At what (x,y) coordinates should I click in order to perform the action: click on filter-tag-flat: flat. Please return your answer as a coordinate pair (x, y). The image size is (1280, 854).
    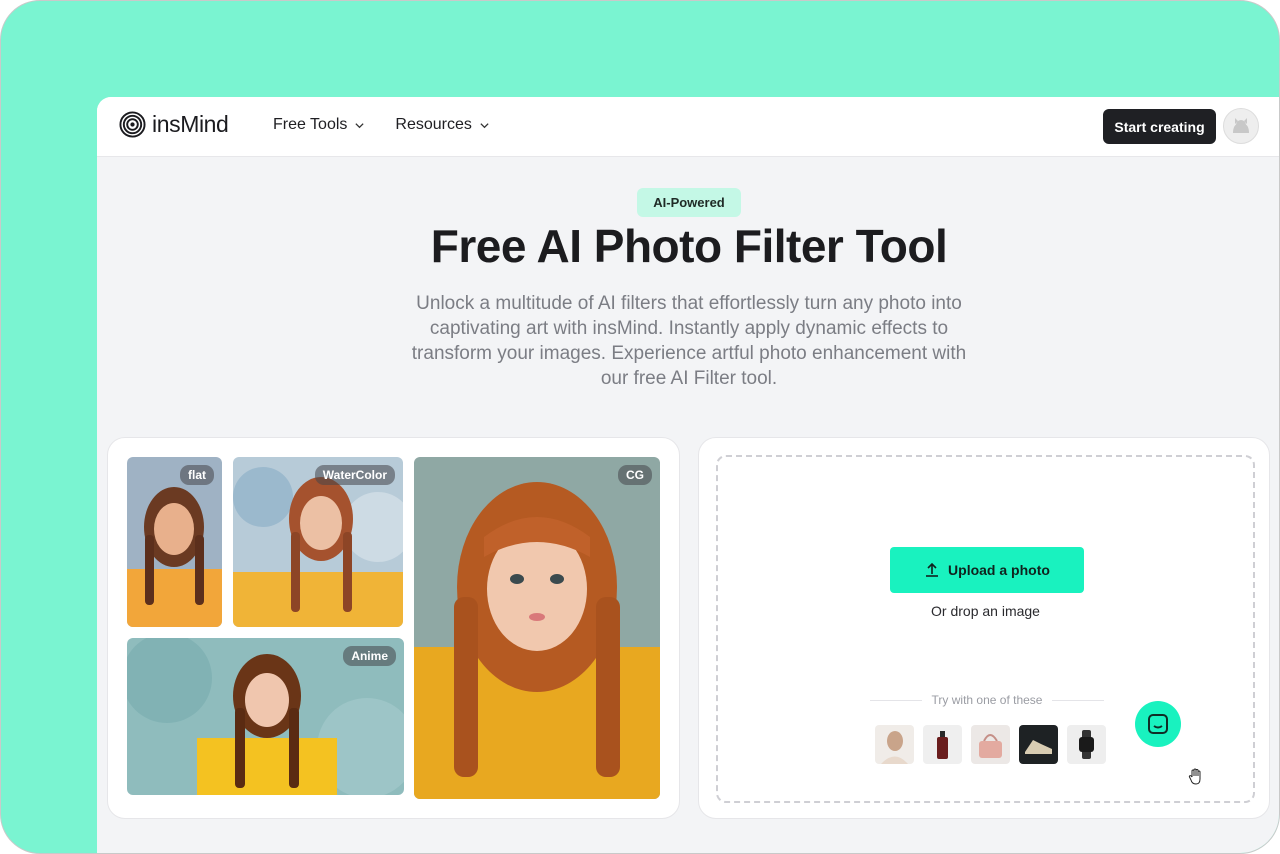
    Looking at the image, I should click on (197, 475).